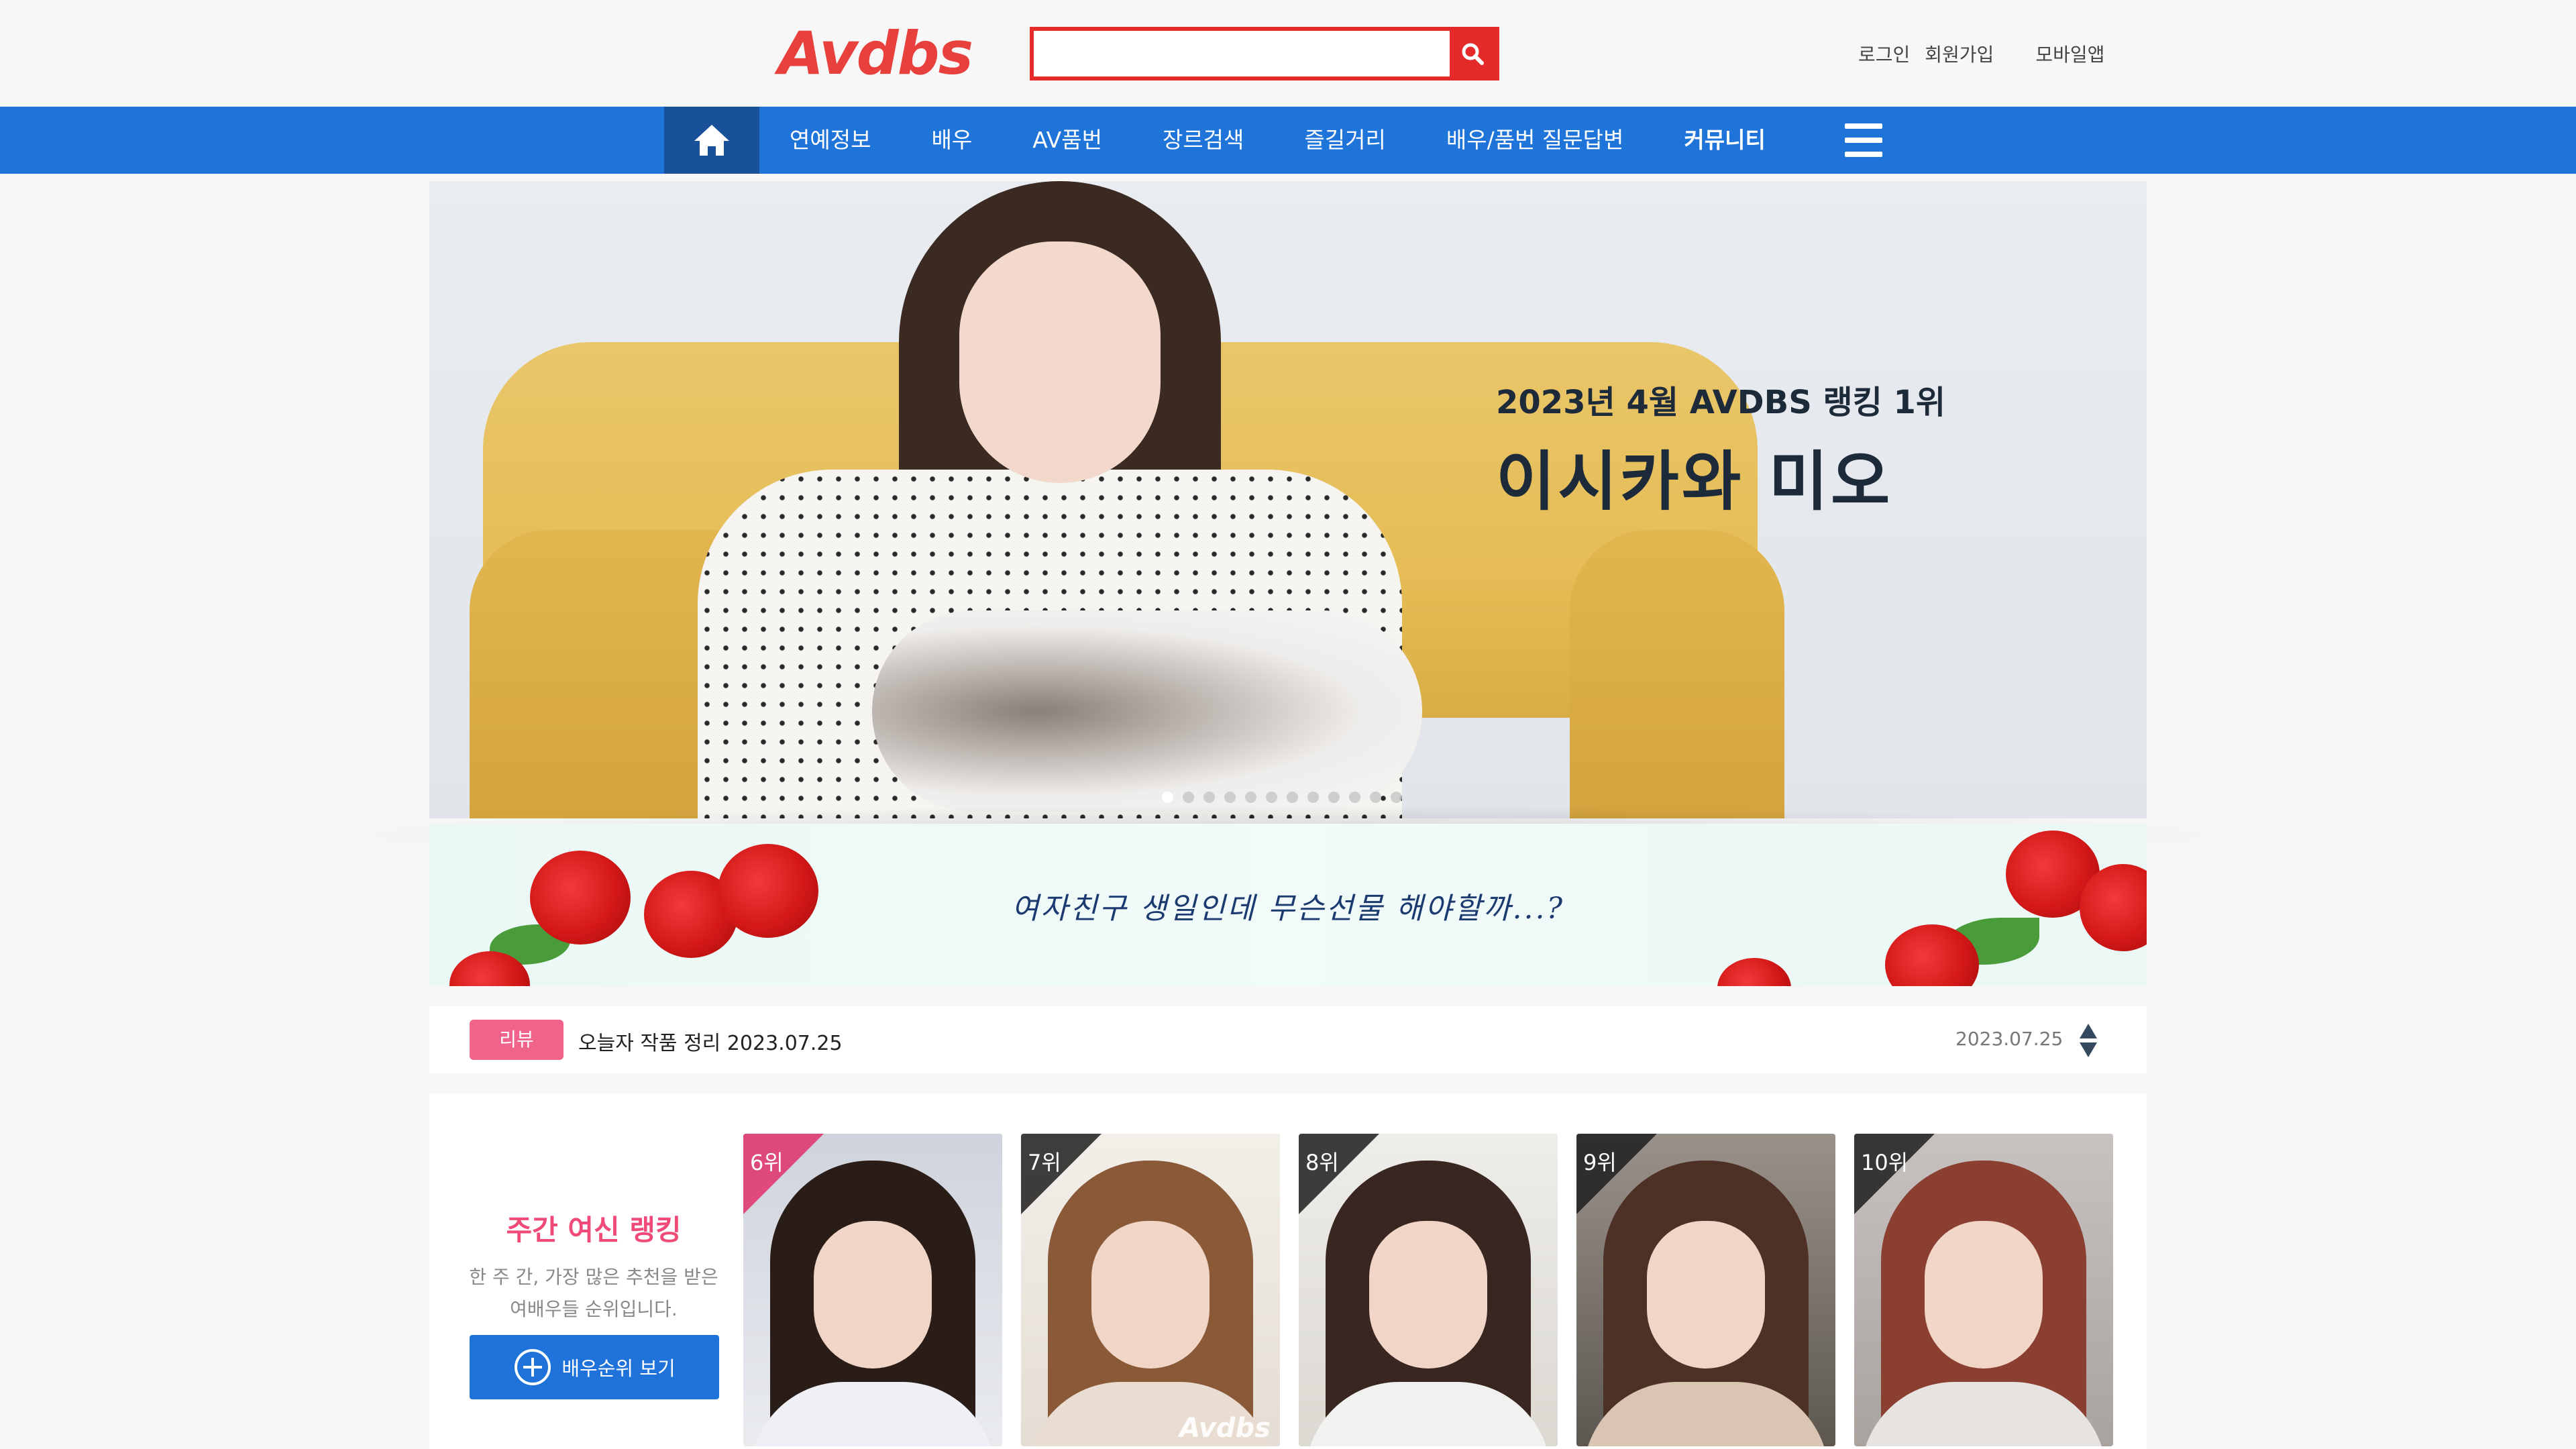 The height and width of the screenshot is (1449, 2576). Describe the element at coordinates (618, 1368) in the screenshot. I see `view-ranking-label: 배우순위 보기` at that location.